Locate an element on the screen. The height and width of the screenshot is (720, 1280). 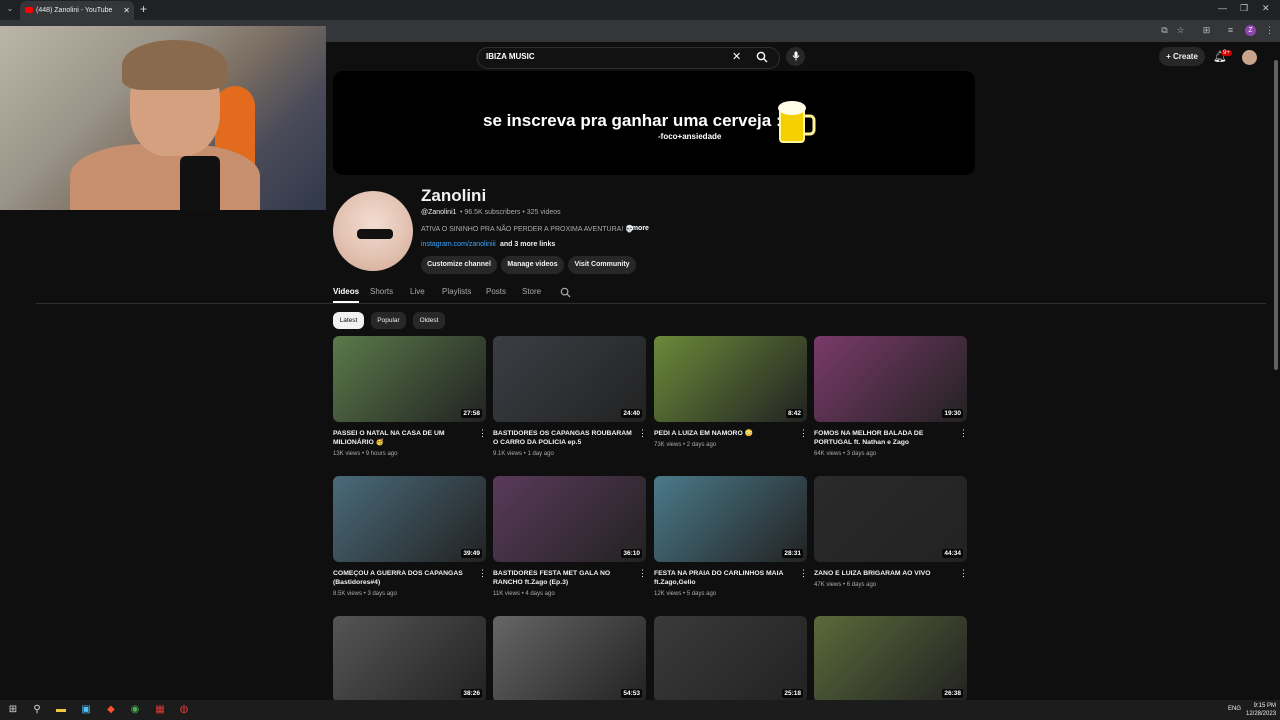
manage-videos-button: Manage videos is located at coordinates (532, 265).